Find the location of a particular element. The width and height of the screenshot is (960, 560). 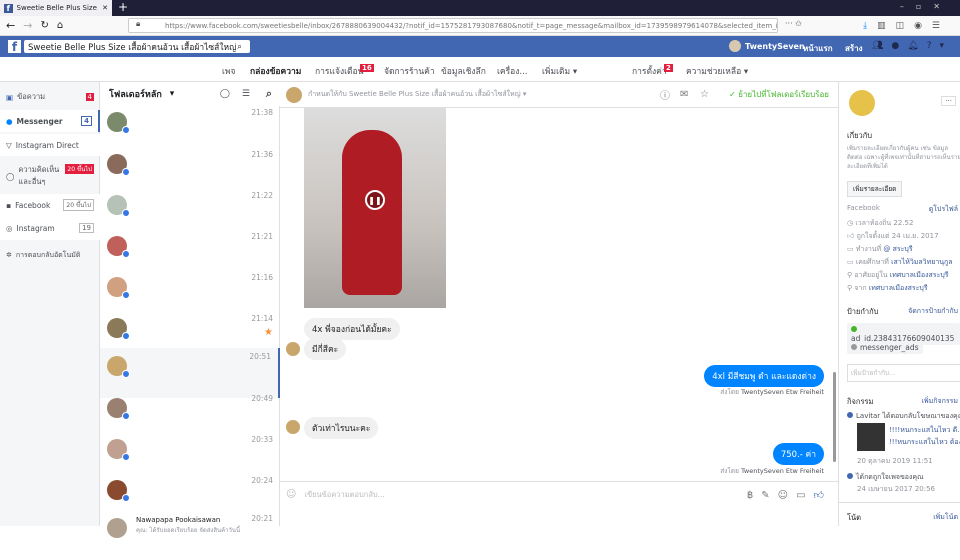

label-tag: messenger_ads is located at coordinates (885, 347).